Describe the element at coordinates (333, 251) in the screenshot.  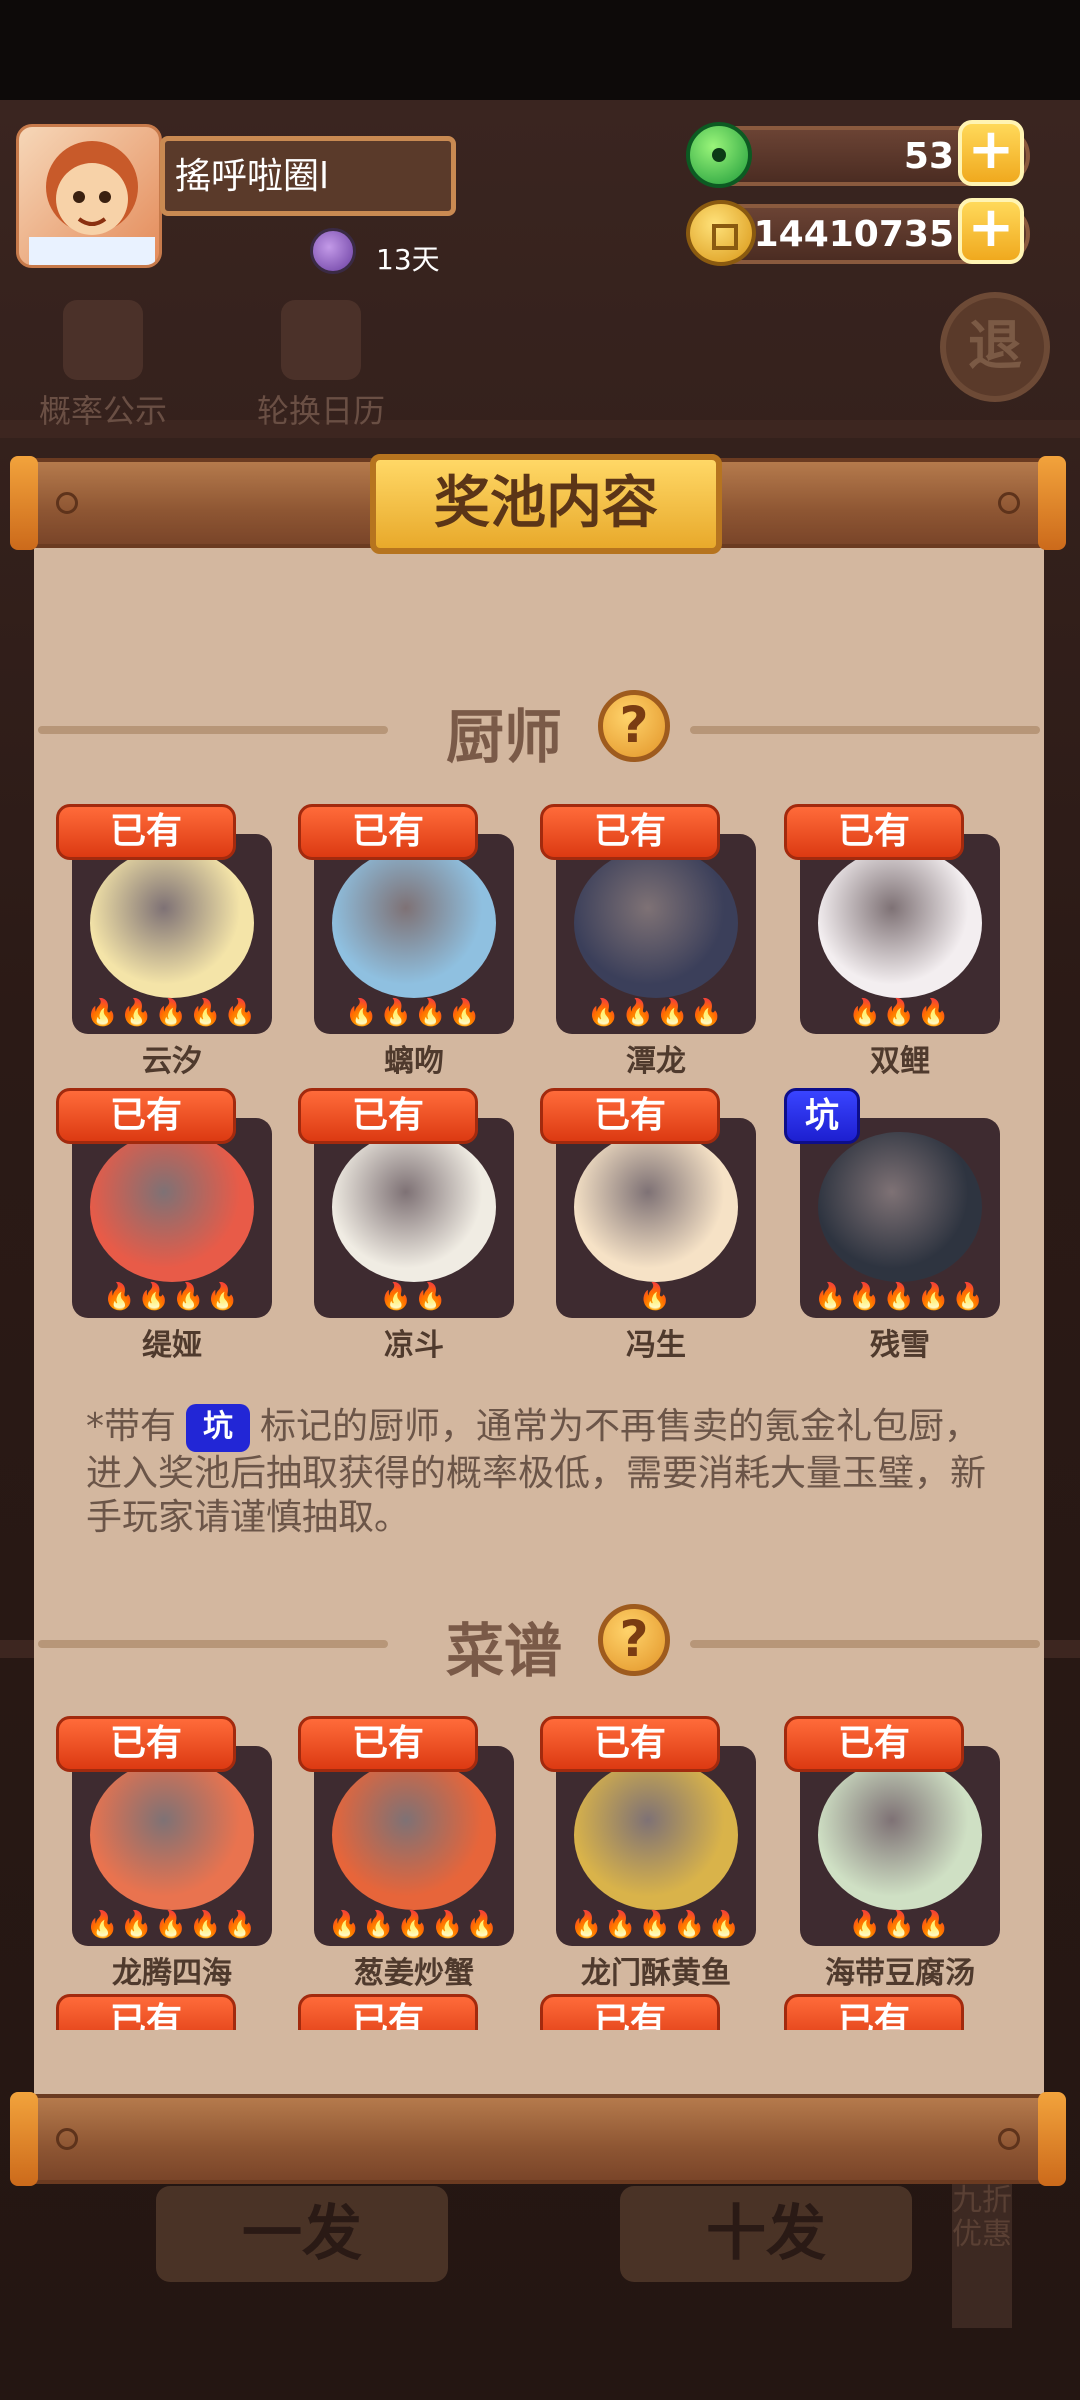
I see `online-days-icon` at that location.